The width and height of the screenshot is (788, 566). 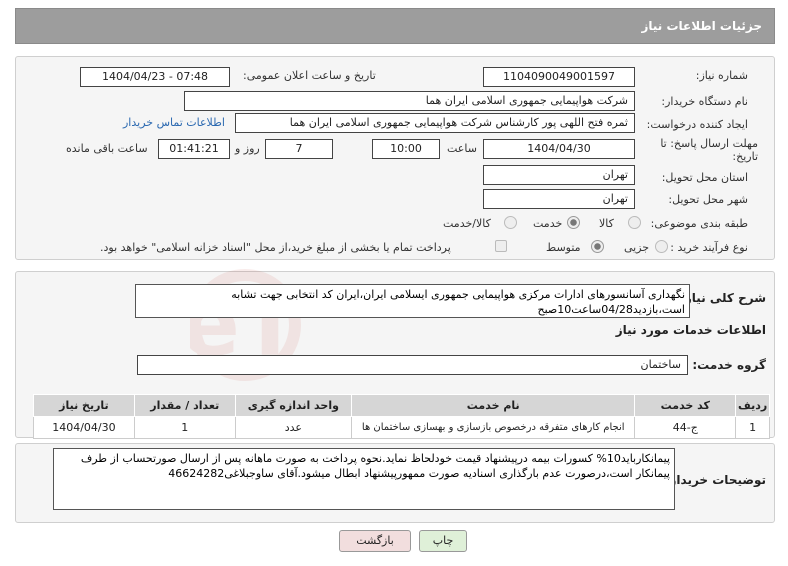 What do you see at coordinates (661, 246) in the screenshot?
I see `process-radio-minor` at bounding box center [661, 246].